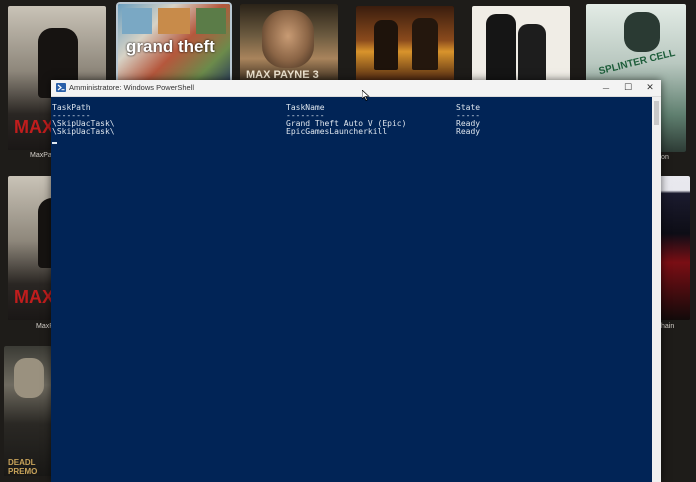 This screenshot has width=696, height=482. Describe the element at coordinates (61, 87) in the screenshot. I see `powershell-icon` at that location.